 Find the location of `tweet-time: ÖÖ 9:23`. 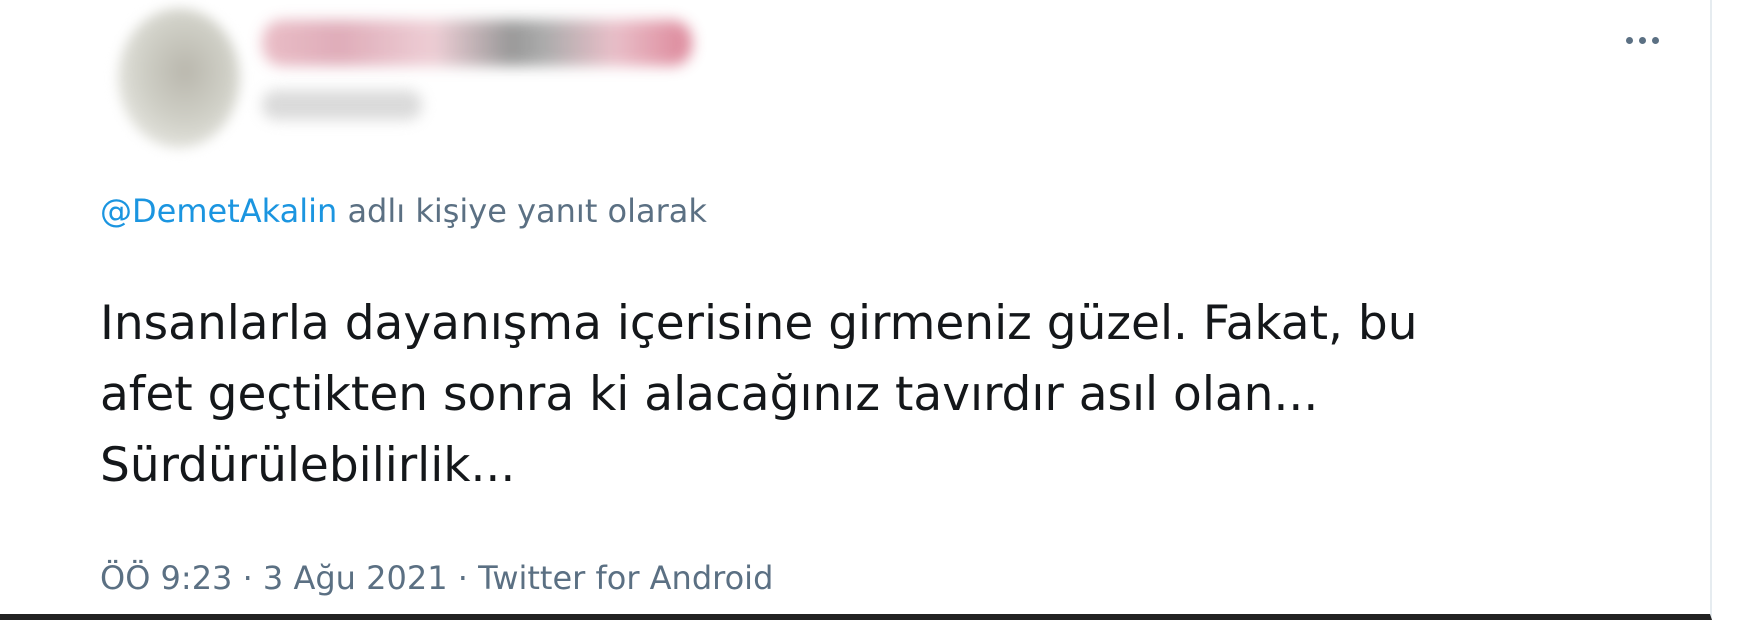

tweet-time: ÖÖ 9:23 is located at coordinates (166, 578).